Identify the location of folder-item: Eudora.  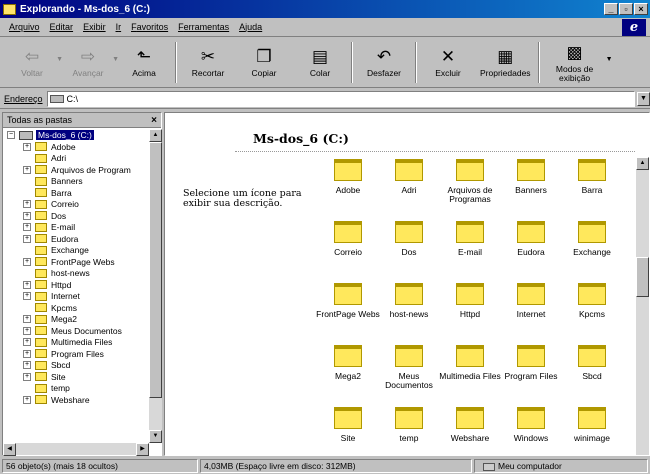
(531, 239).